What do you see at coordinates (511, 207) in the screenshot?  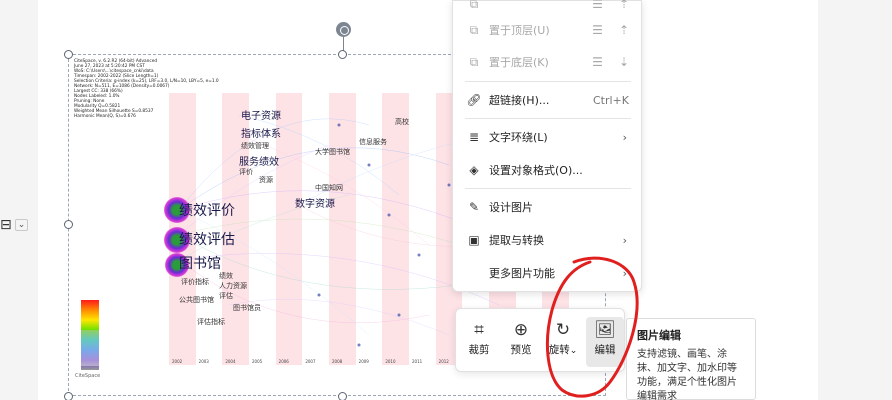 I see `menu-item-label: 设计图片` at bounding box center [511, 207].